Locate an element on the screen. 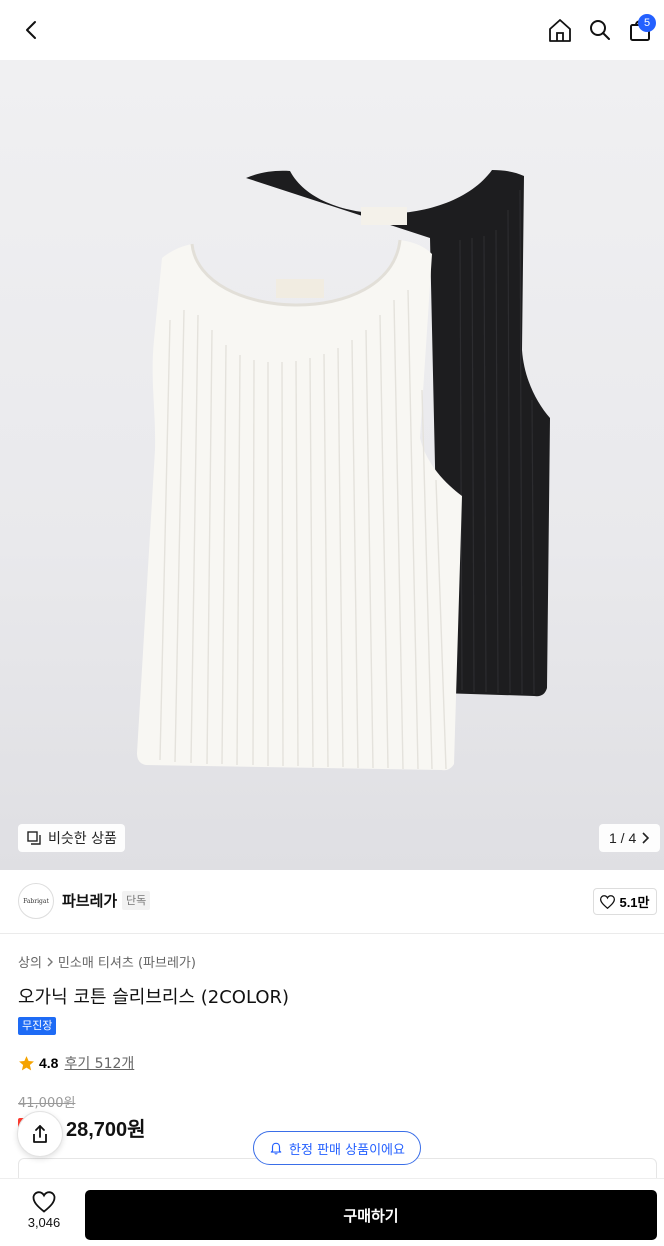 This screenshot has height=1246, width=664. original-price: 41,000원 is located at coordinates (47, 1103).